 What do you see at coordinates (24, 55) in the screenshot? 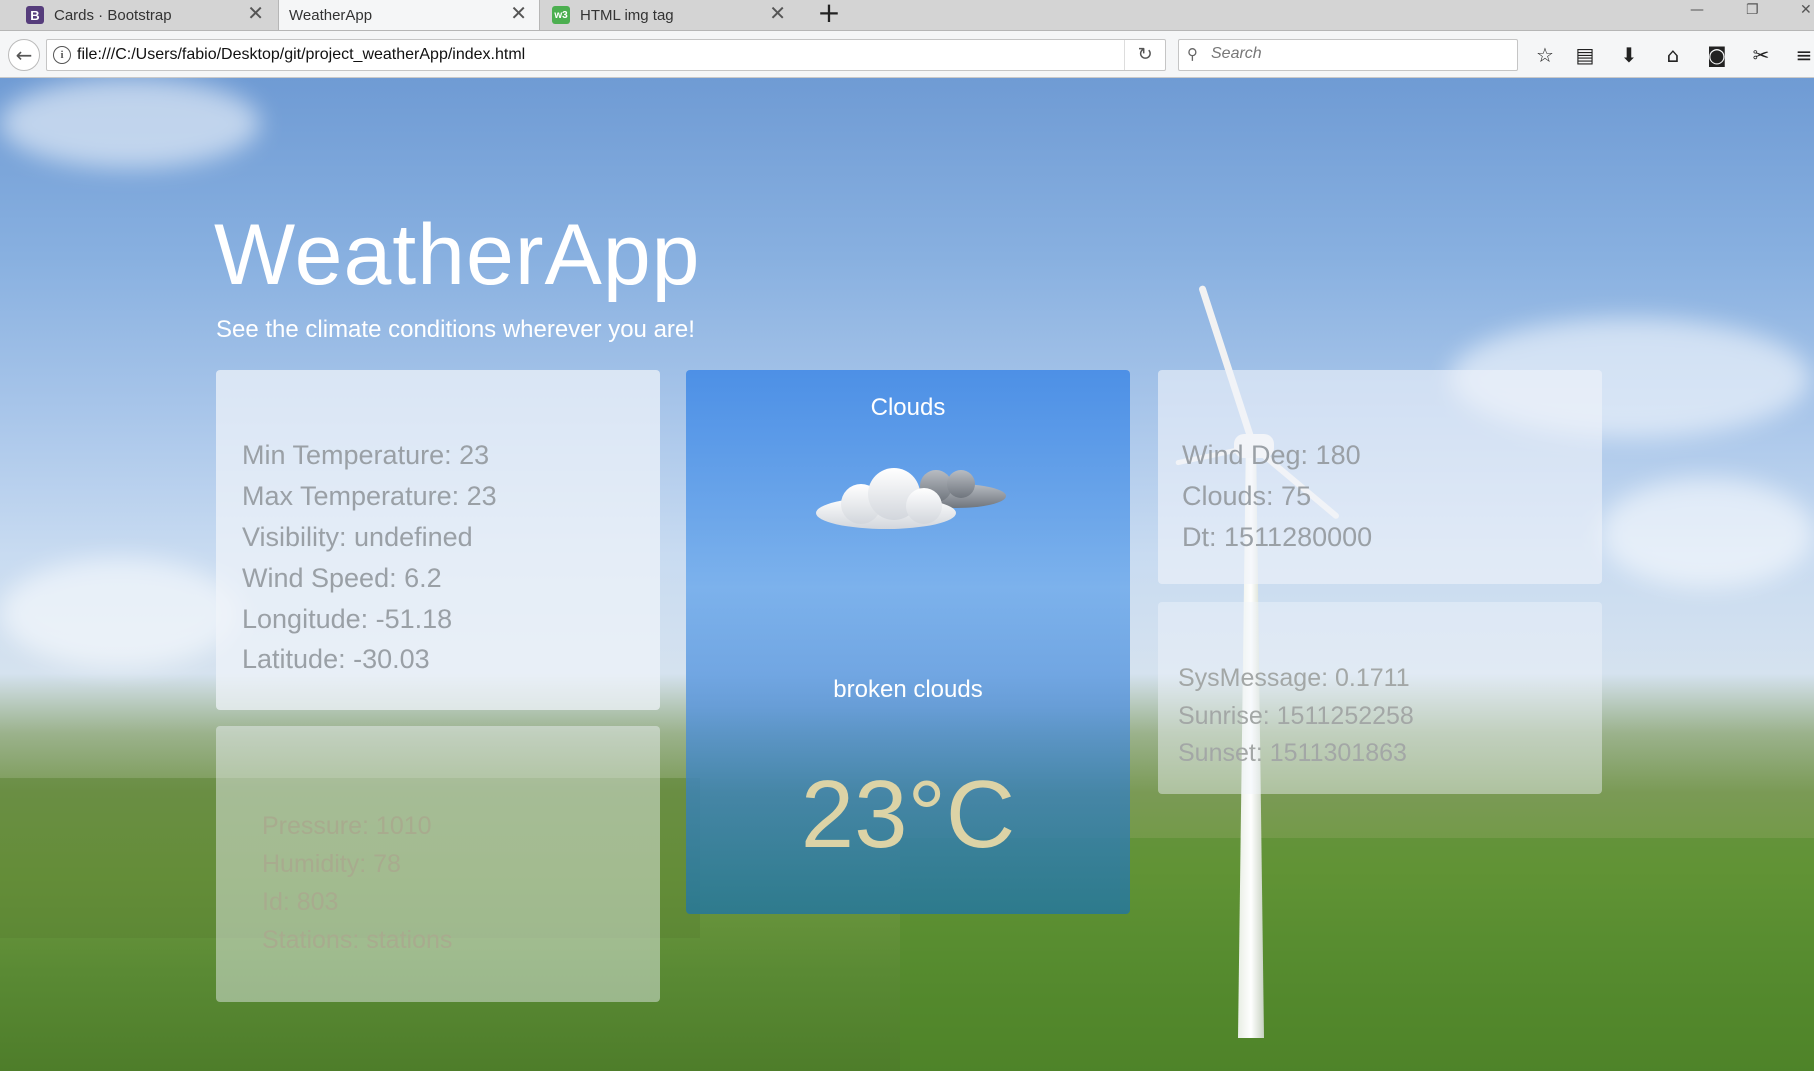
I see `back-icon: ←` at bounding box center [24, 55].